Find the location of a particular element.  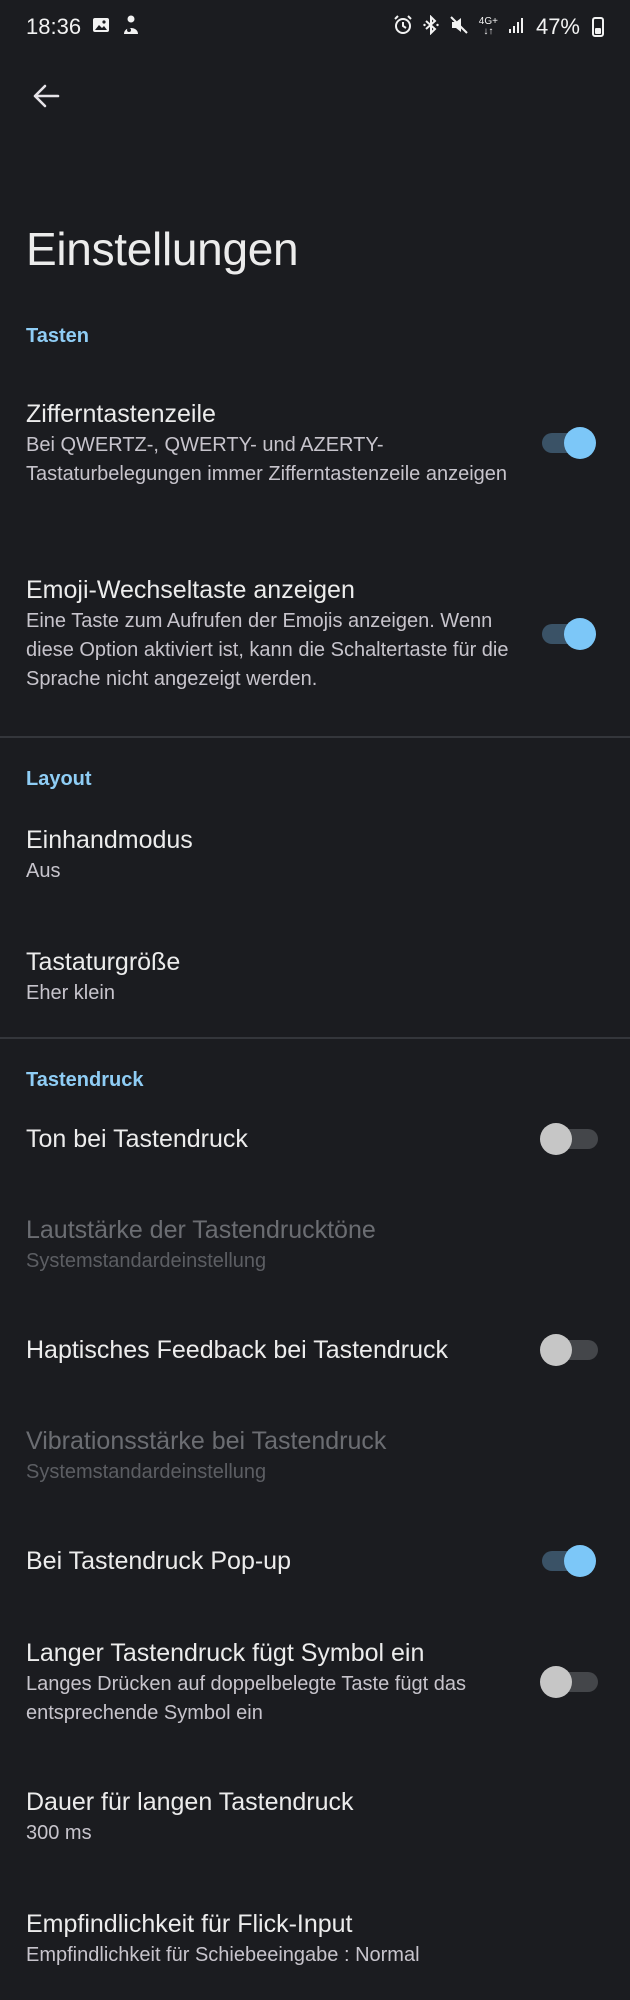

pref-keypress-sound: Ton bei Tastendruck is located at coordinates (315, 1139).